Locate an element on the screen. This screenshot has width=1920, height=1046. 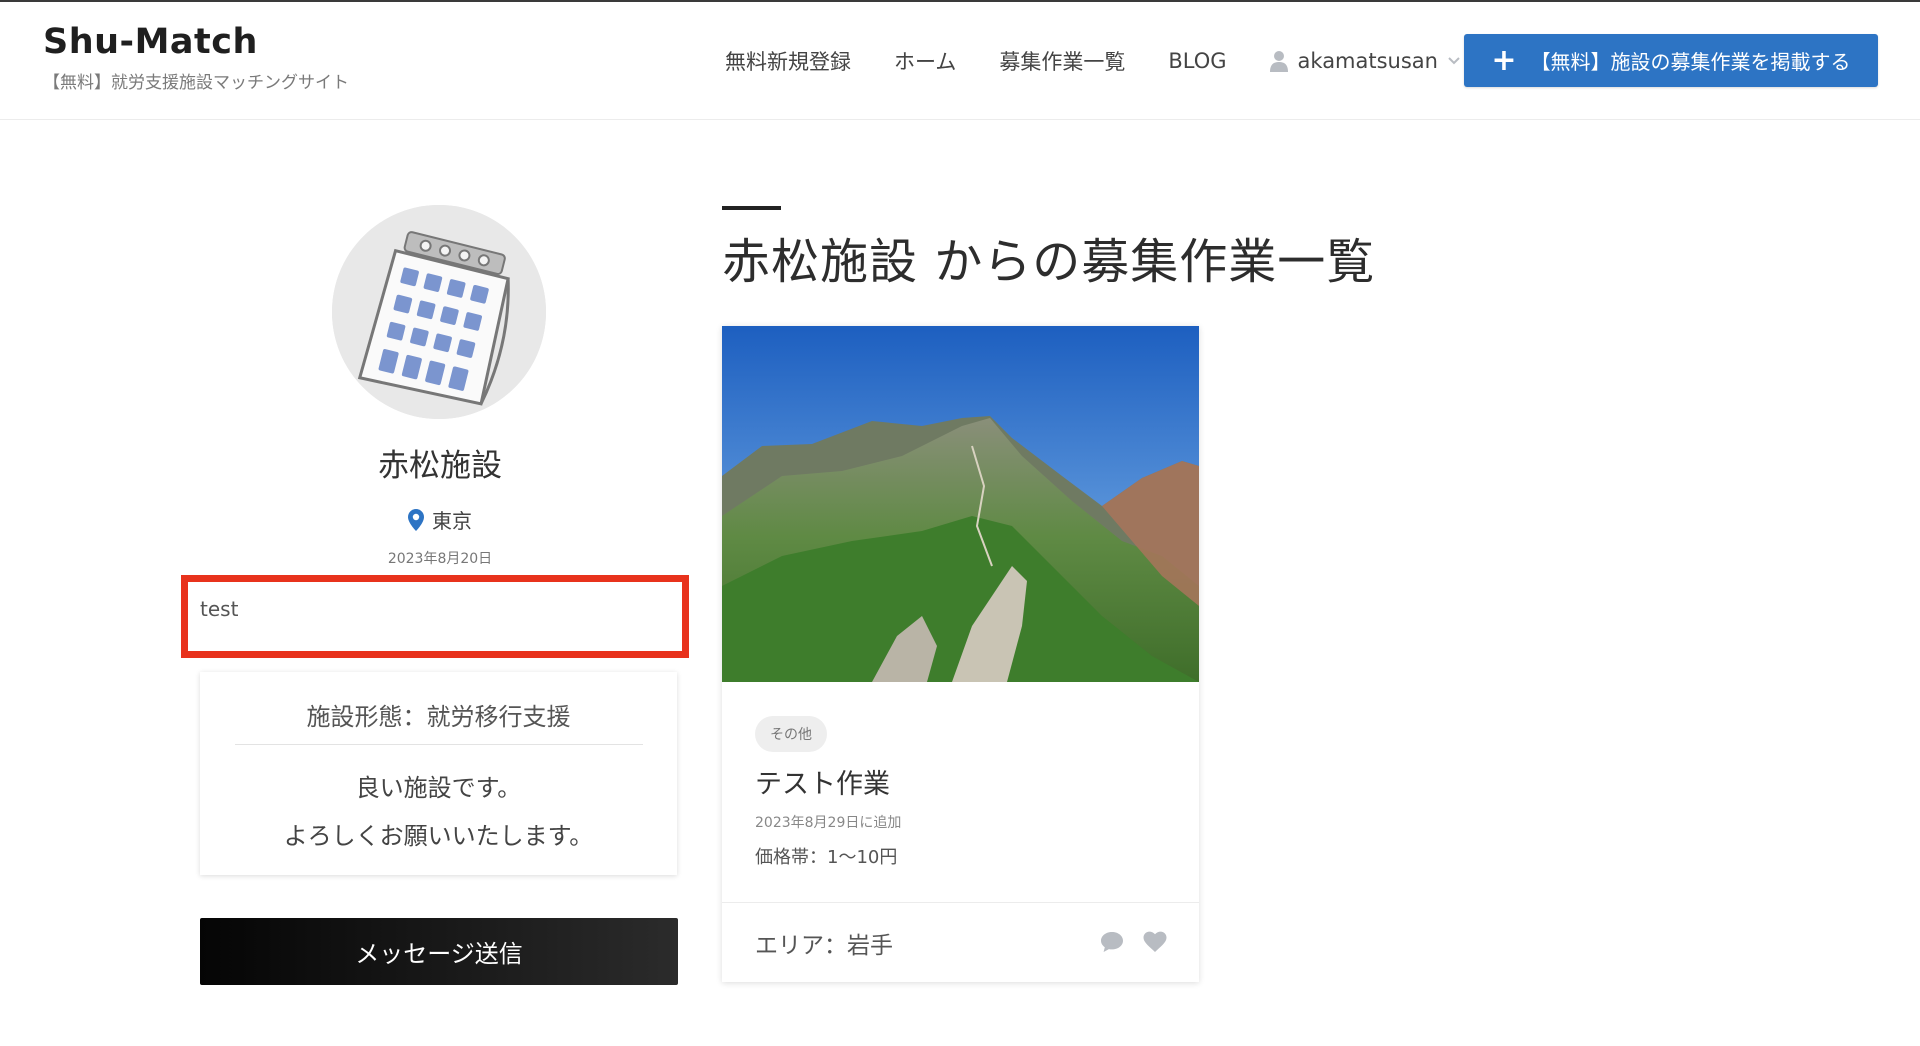
post-job-button: + 【無料】施設の募集作業を掲載する is located at coordinates (1671, 60).